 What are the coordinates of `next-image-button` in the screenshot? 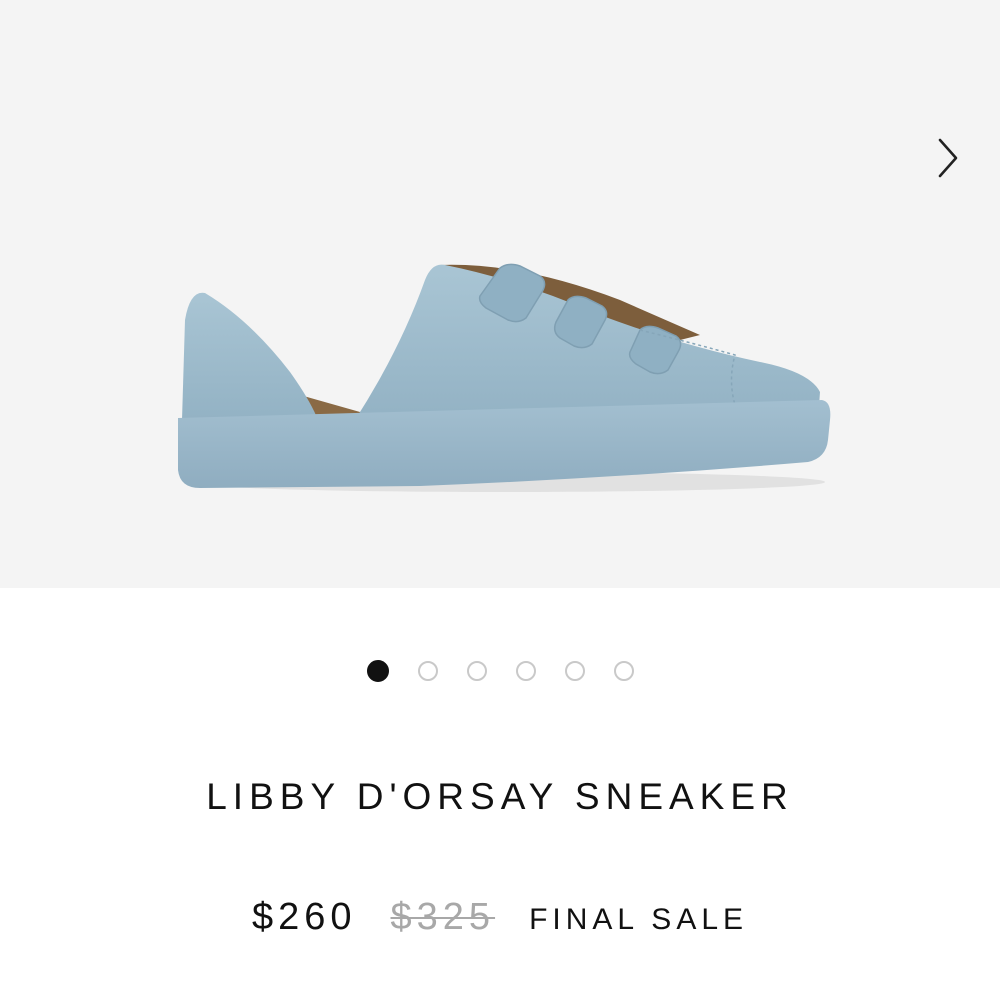 It's located at (948, 158).